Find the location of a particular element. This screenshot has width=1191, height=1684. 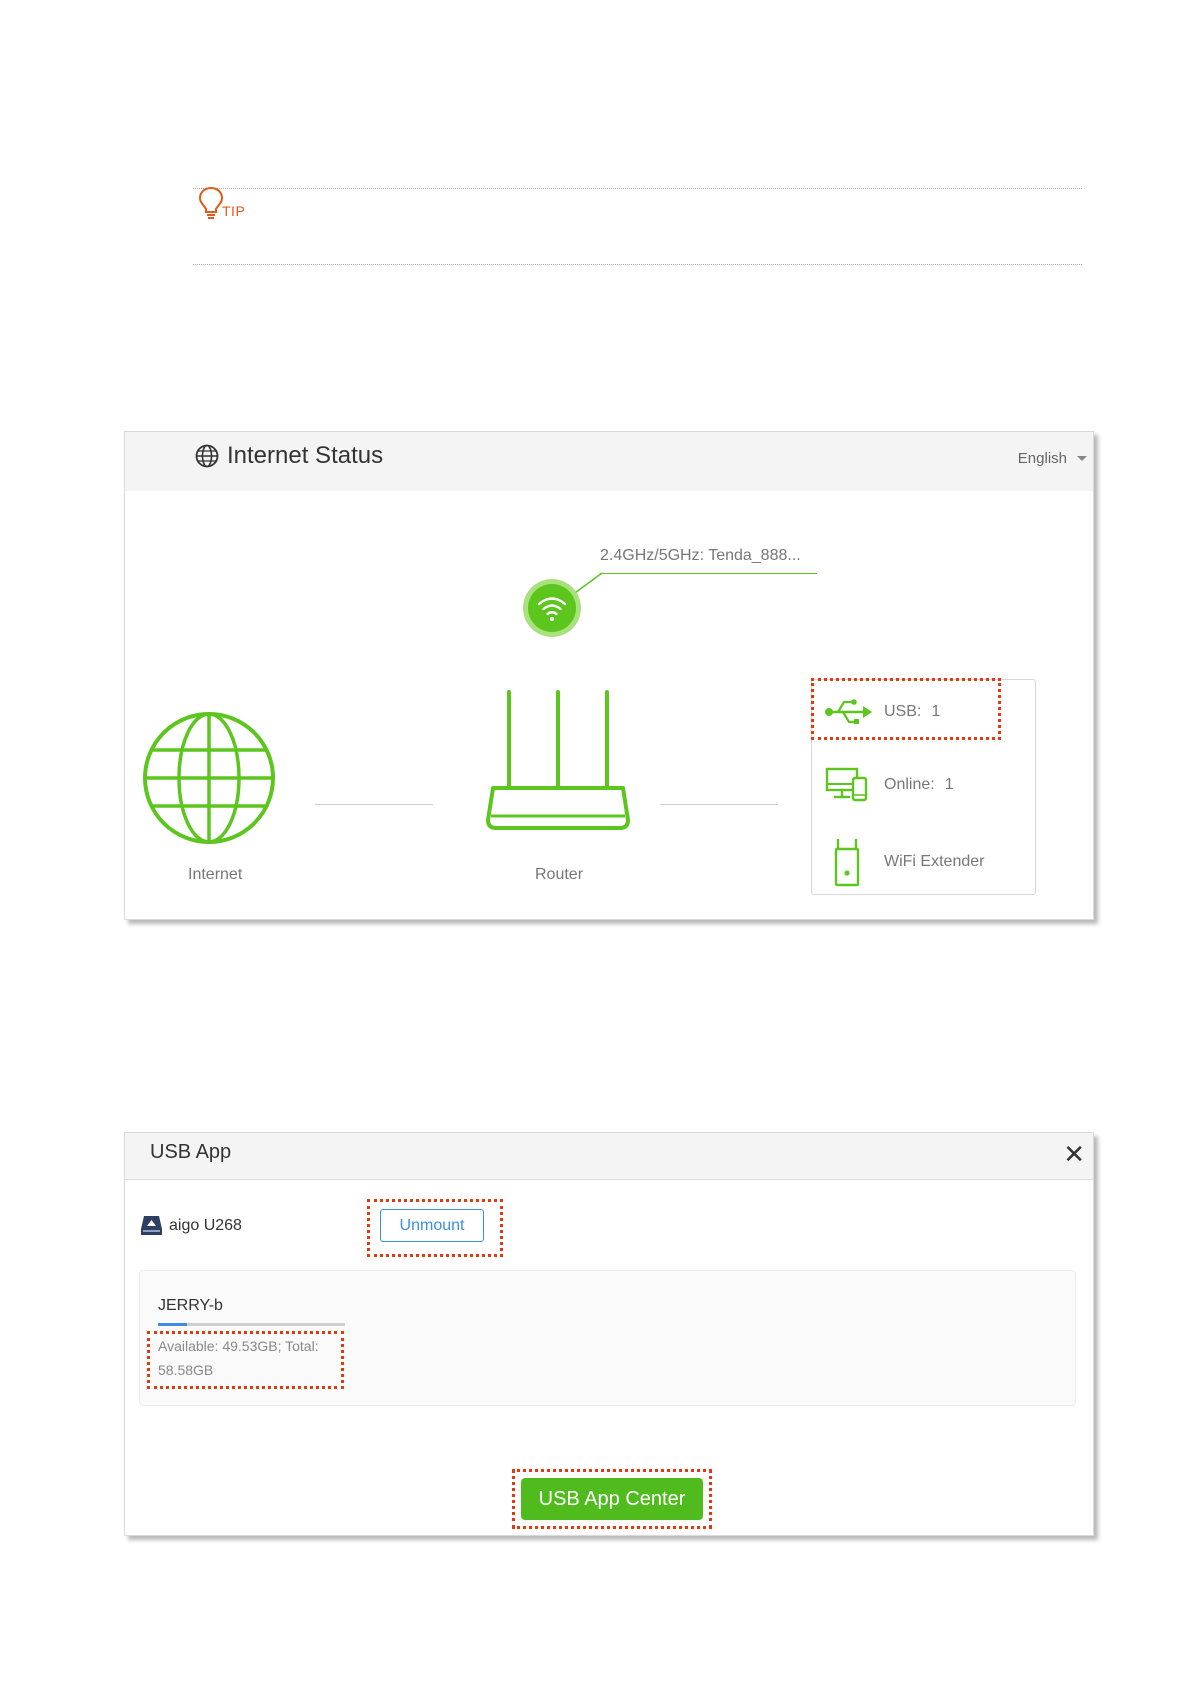

internet-status-header: Internet Status English is located at coordinates (609, 461).